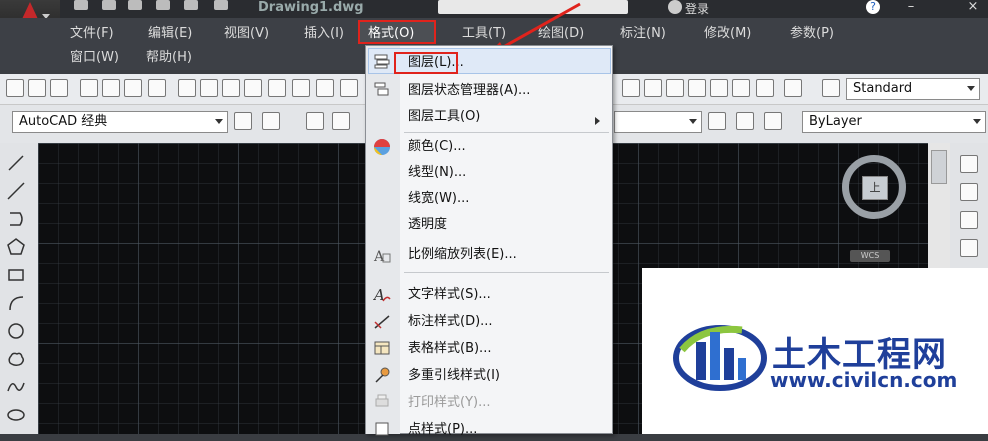  I want to click on paste-icon, so click(231, 88).